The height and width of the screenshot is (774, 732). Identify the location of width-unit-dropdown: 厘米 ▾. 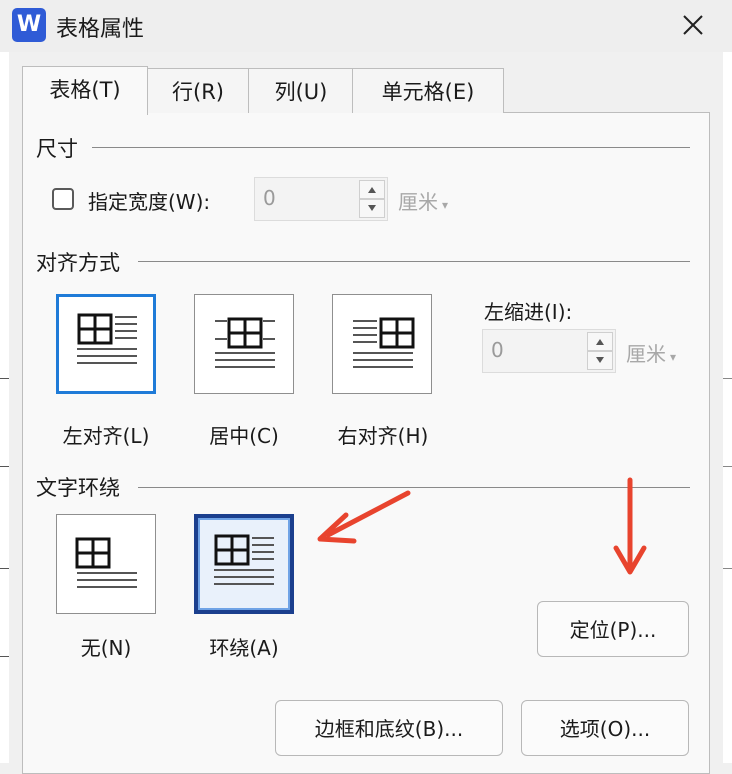
(423, 200).